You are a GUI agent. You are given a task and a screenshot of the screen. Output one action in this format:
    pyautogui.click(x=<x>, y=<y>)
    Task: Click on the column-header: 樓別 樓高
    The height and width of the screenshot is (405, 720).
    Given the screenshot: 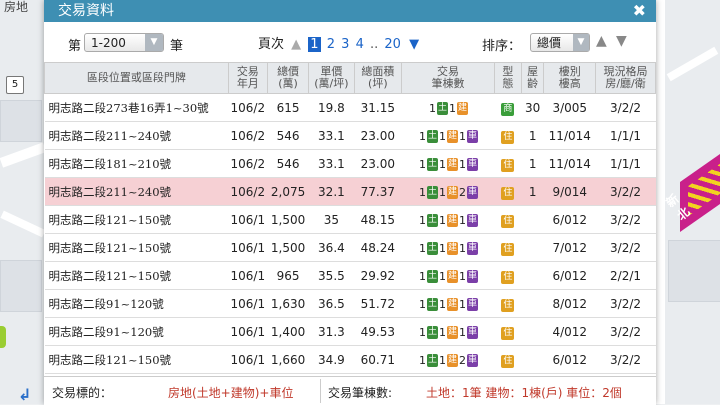 What is the action you would take?
    pyautogui.click(x=570, y=78)
    